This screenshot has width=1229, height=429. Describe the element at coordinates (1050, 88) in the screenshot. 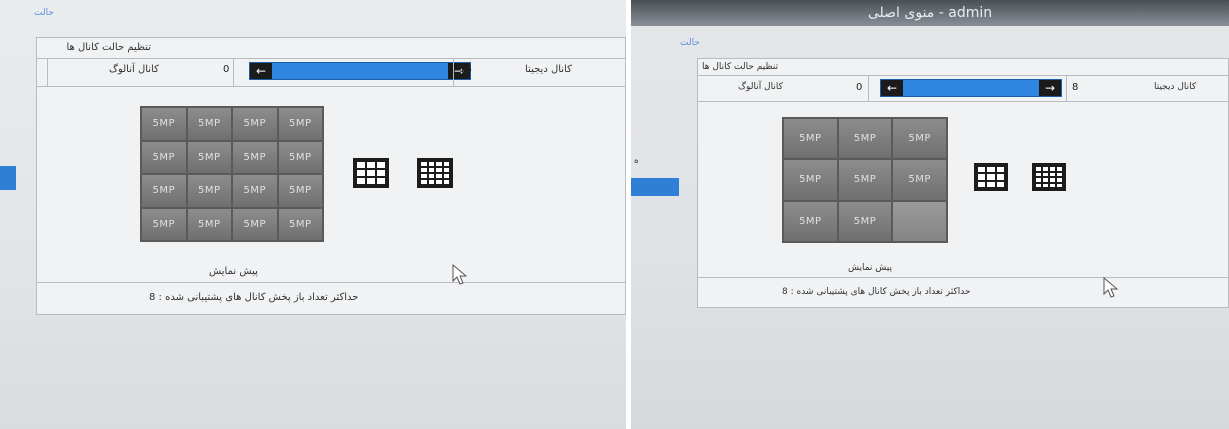

I see `right-arrow-icon: →` at that location.